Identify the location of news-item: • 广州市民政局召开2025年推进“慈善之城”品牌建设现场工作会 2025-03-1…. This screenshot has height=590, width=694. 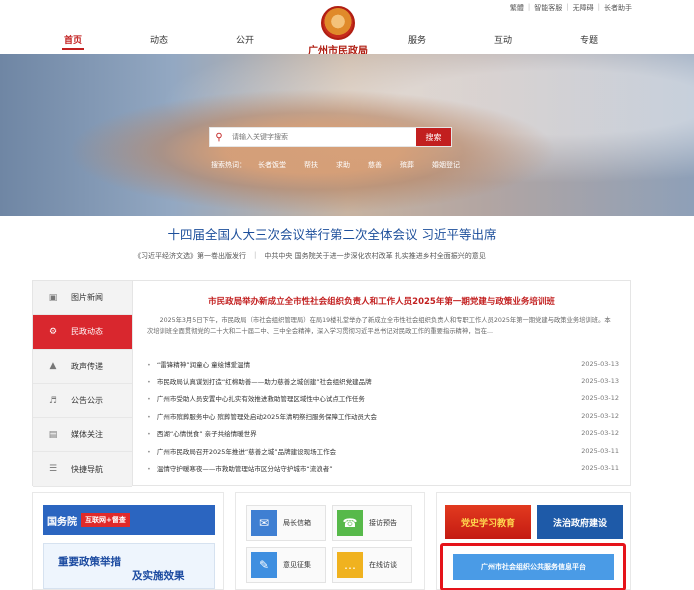
(382, 450).